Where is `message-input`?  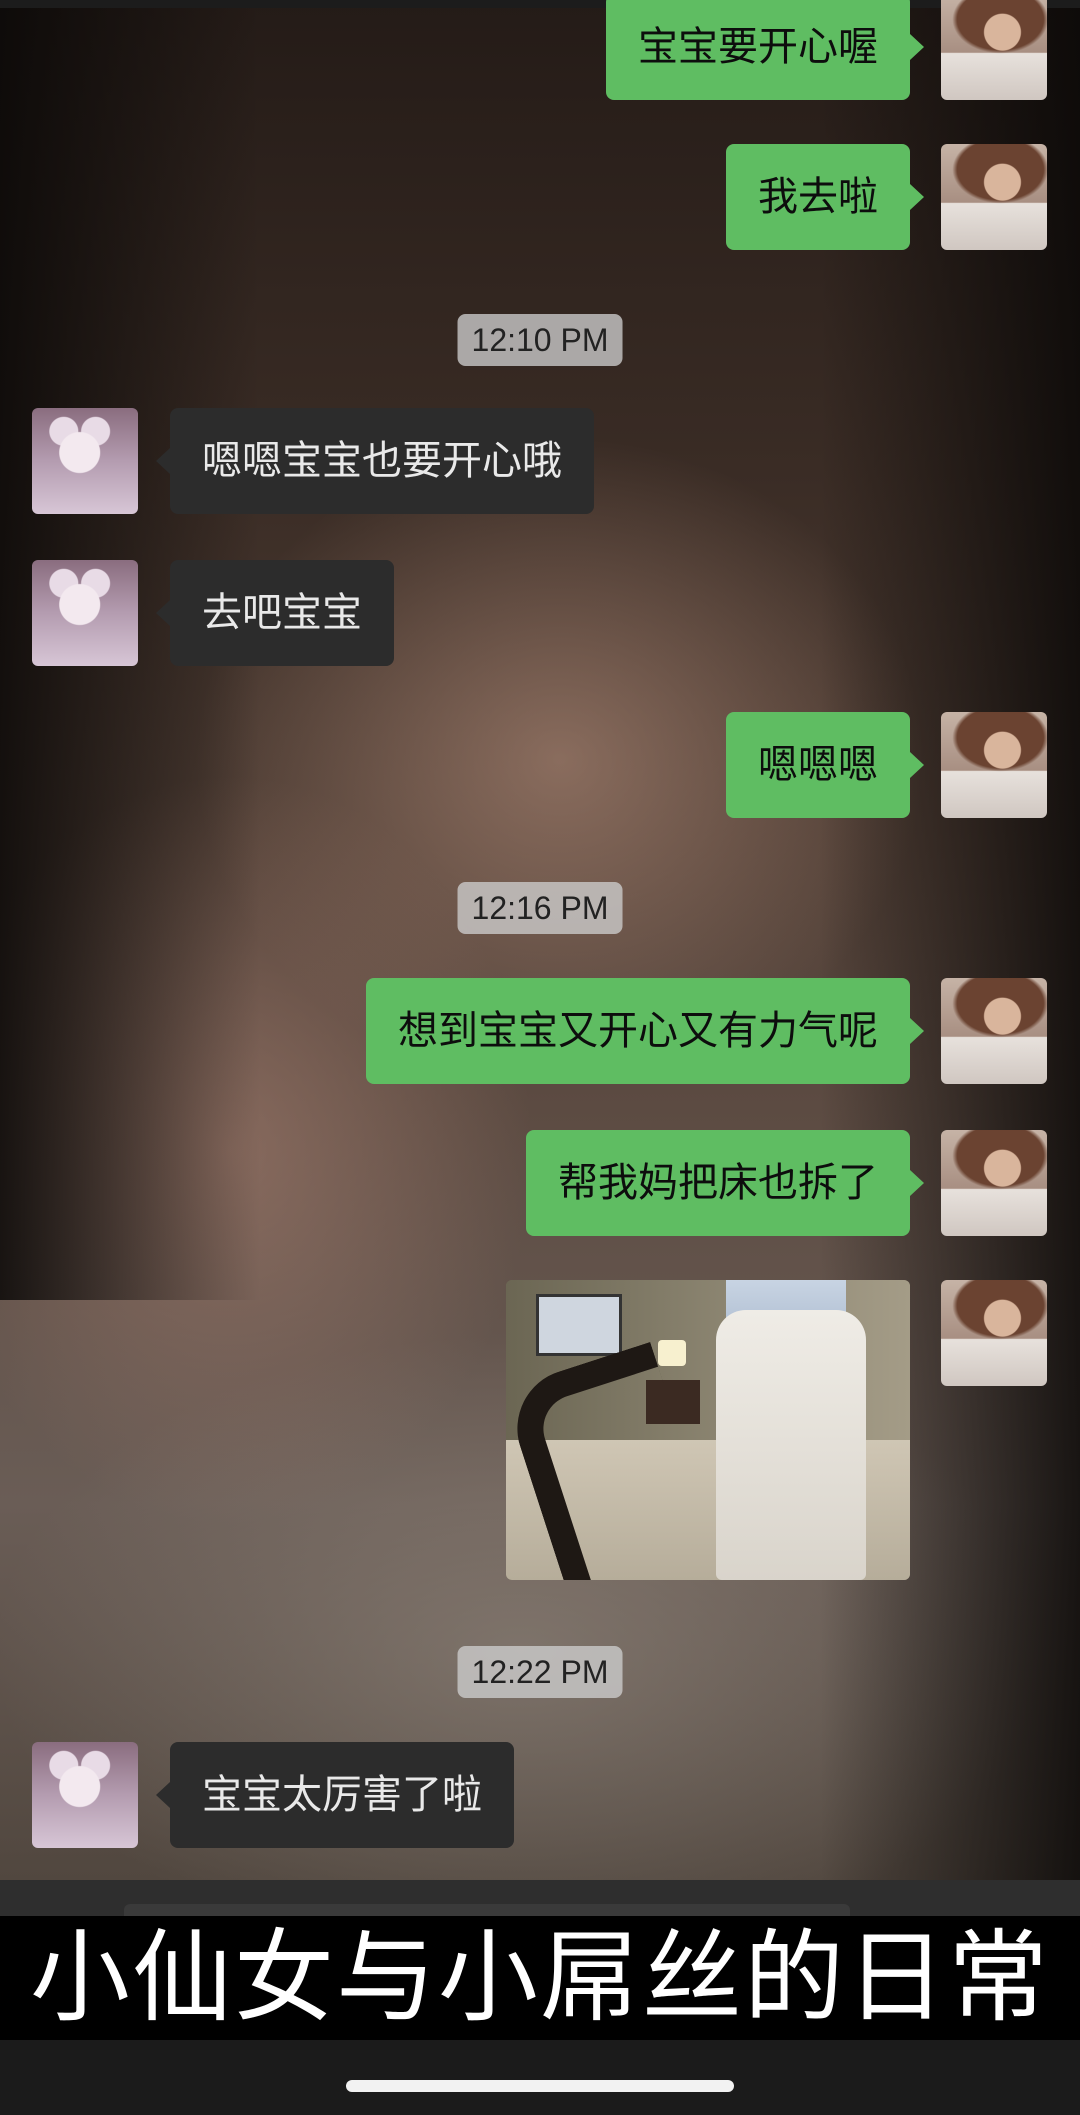
message-input is located at coordinates (487, 1910).